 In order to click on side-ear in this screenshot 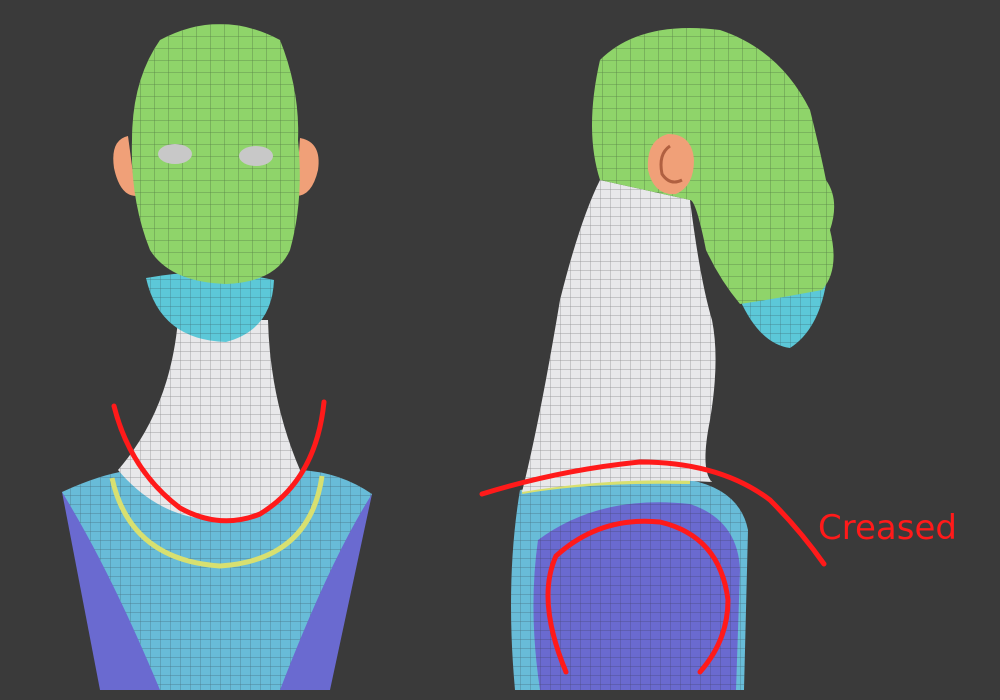, I will do `click(670, 164)`.